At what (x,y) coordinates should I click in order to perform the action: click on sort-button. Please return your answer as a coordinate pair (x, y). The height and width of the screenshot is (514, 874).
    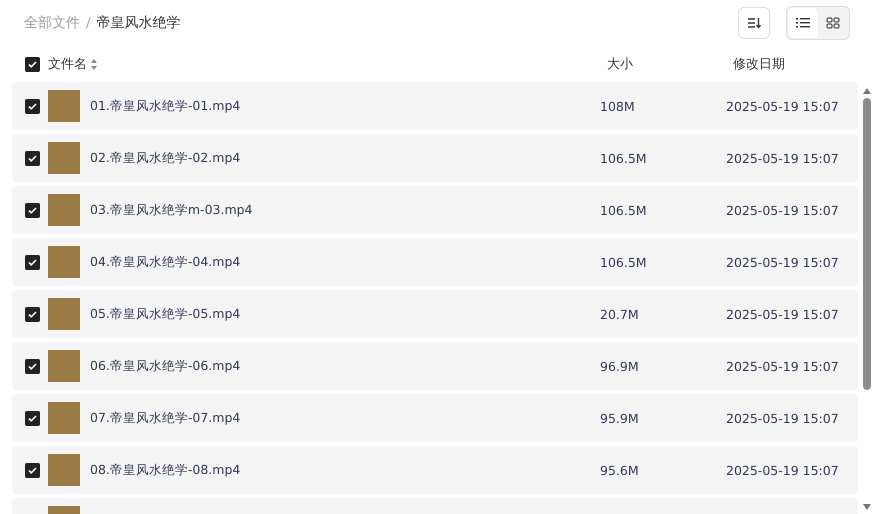
    Looking at the image, I should click on (754, 23).